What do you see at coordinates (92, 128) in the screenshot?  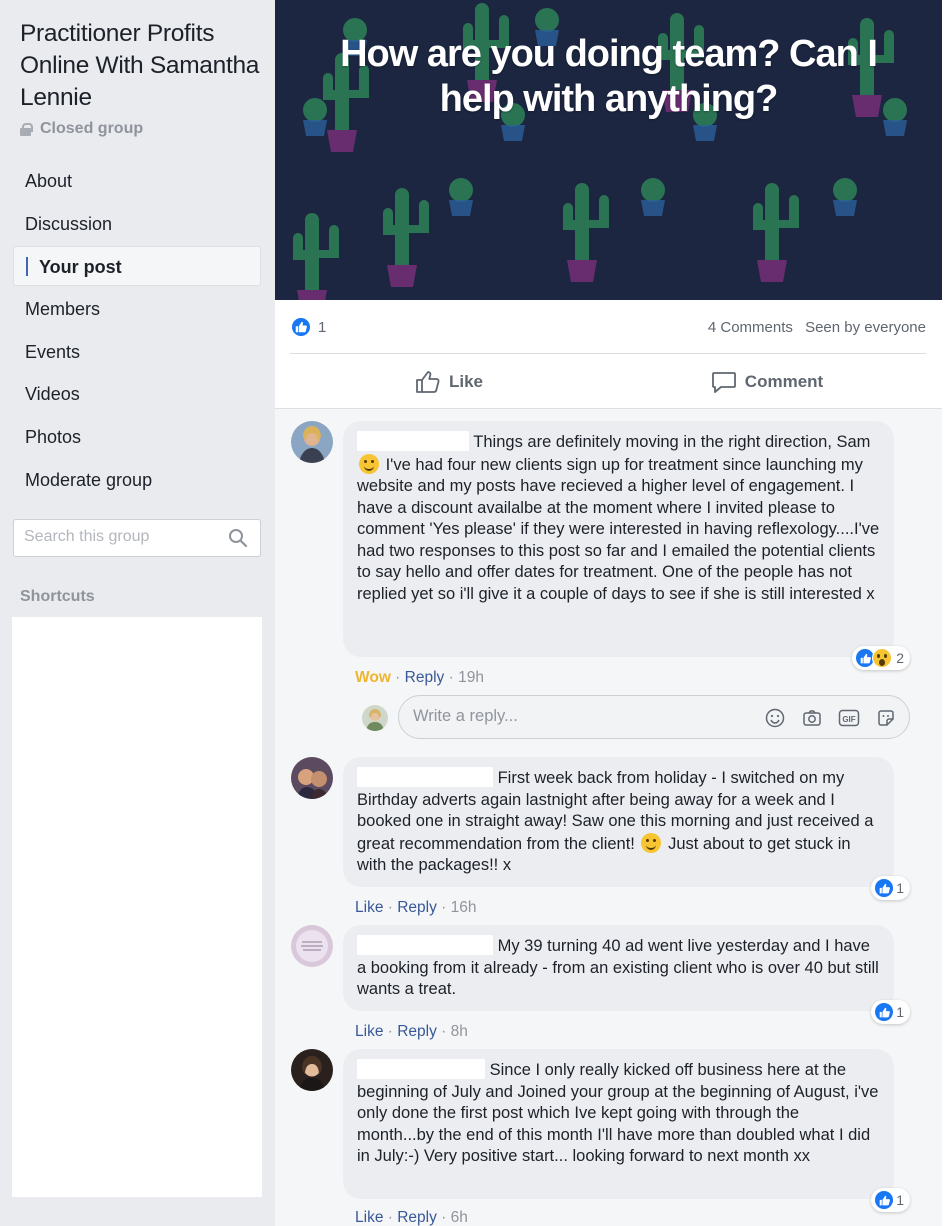 I see `privacy-label: Closed group` at bounding box center [92, 128].